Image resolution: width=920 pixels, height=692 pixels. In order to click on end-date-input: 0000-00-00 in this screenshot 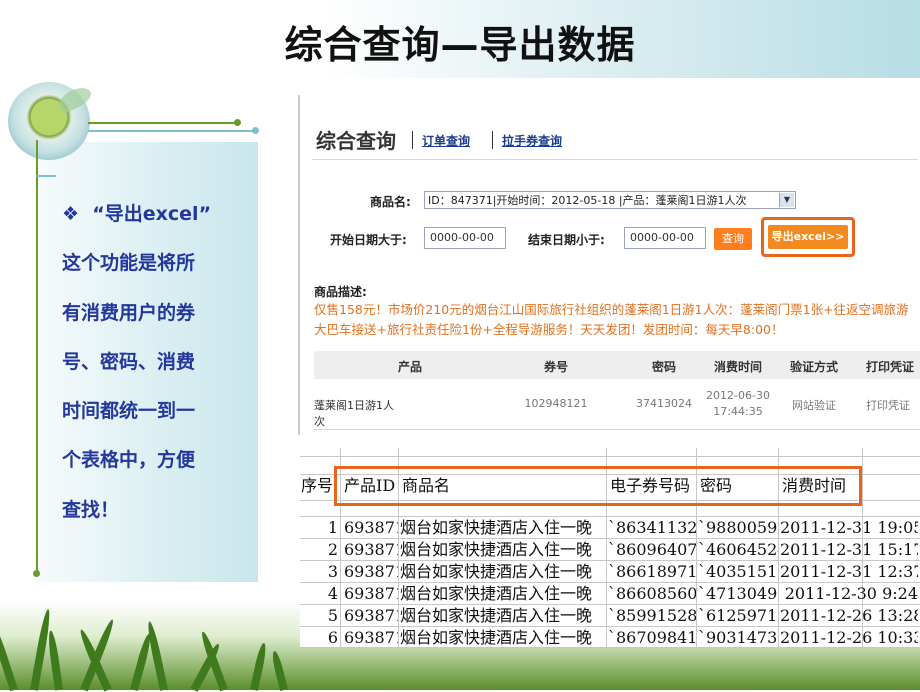, I will do `click(665, 238)`.